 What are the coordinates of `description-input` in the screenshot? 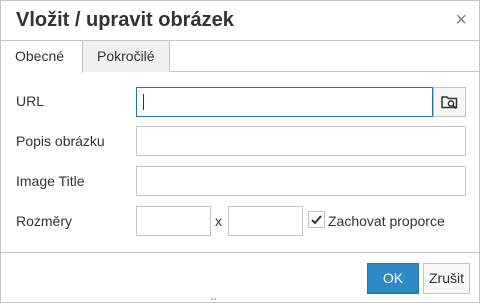 It's located at (301, 141).